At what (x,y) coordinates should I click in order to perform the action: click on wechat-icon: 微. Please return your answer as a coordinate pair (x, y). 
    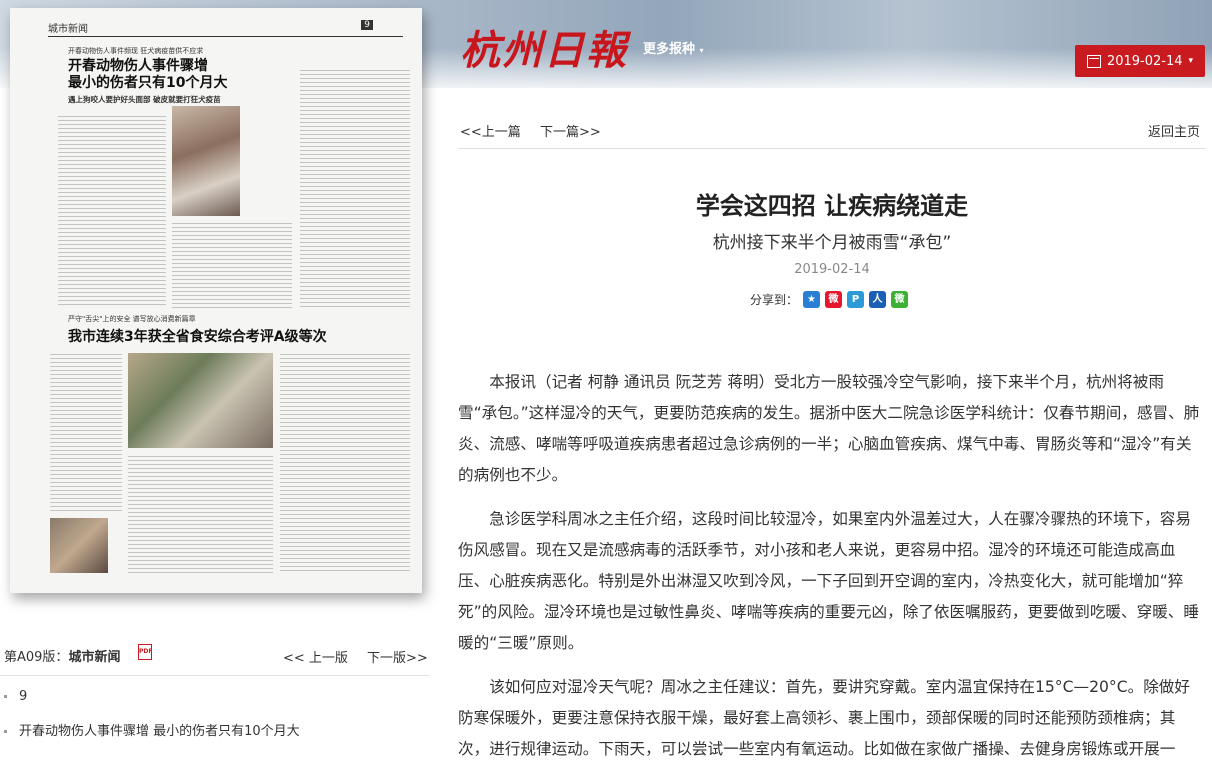
    Looking at the image, I should click on (900, 299).